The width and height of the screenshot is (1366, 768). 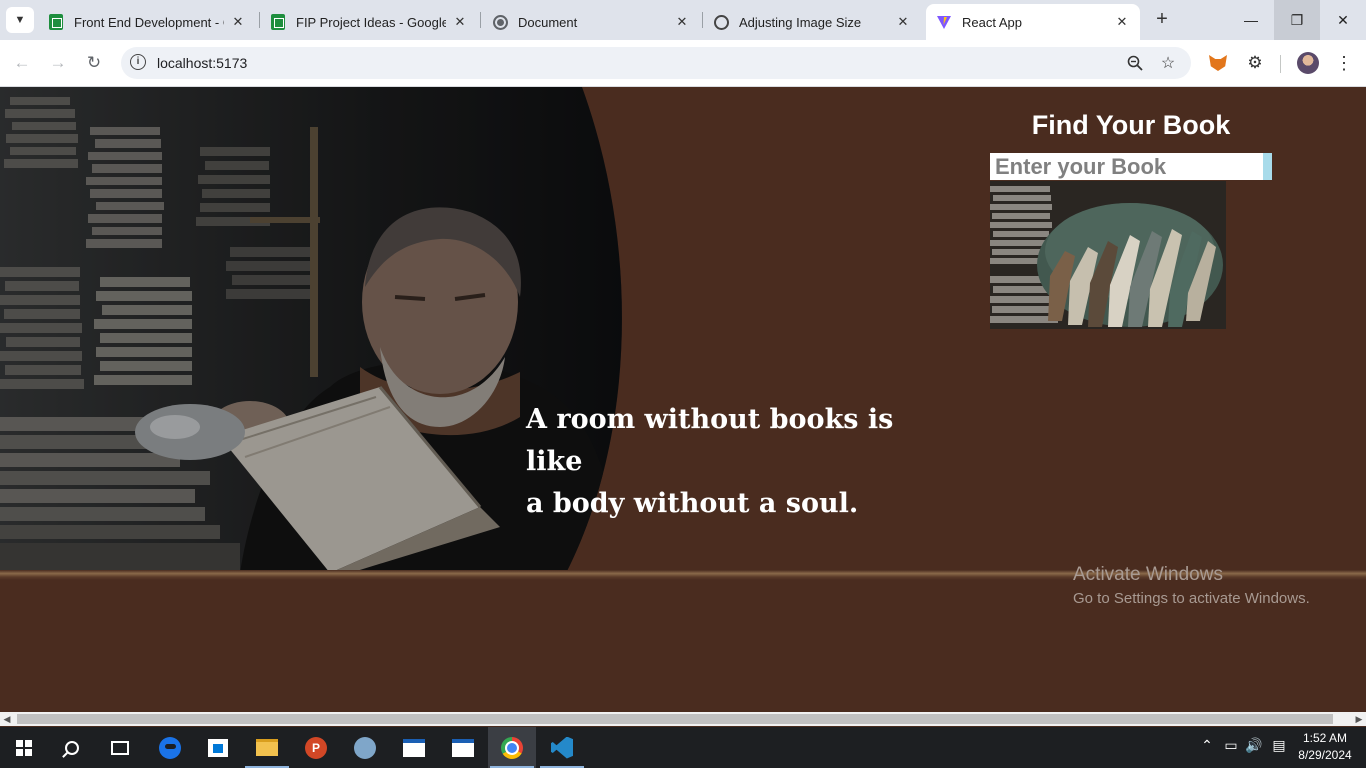 I want to click on tab-title: Front End Development - Go, so click(x=149, y=22).